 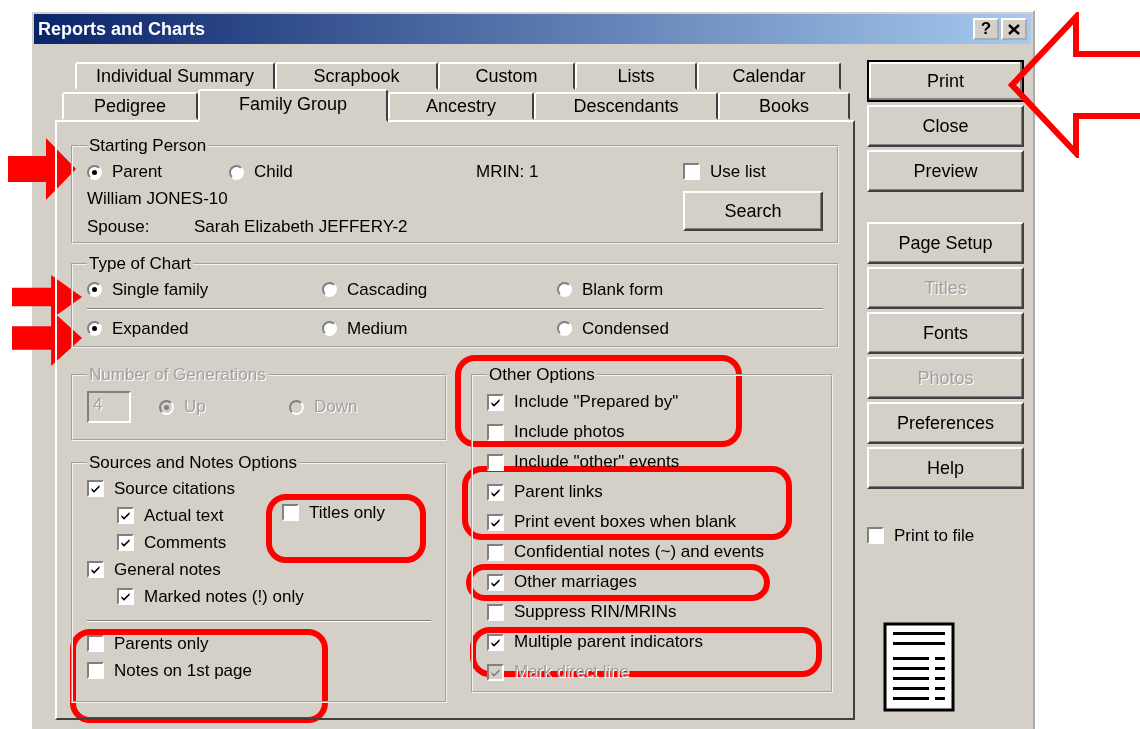 What do you see at coordinates (558, 492) in the screenshot?
I see `option-label: Parent links` at bounding box center [558, 492].